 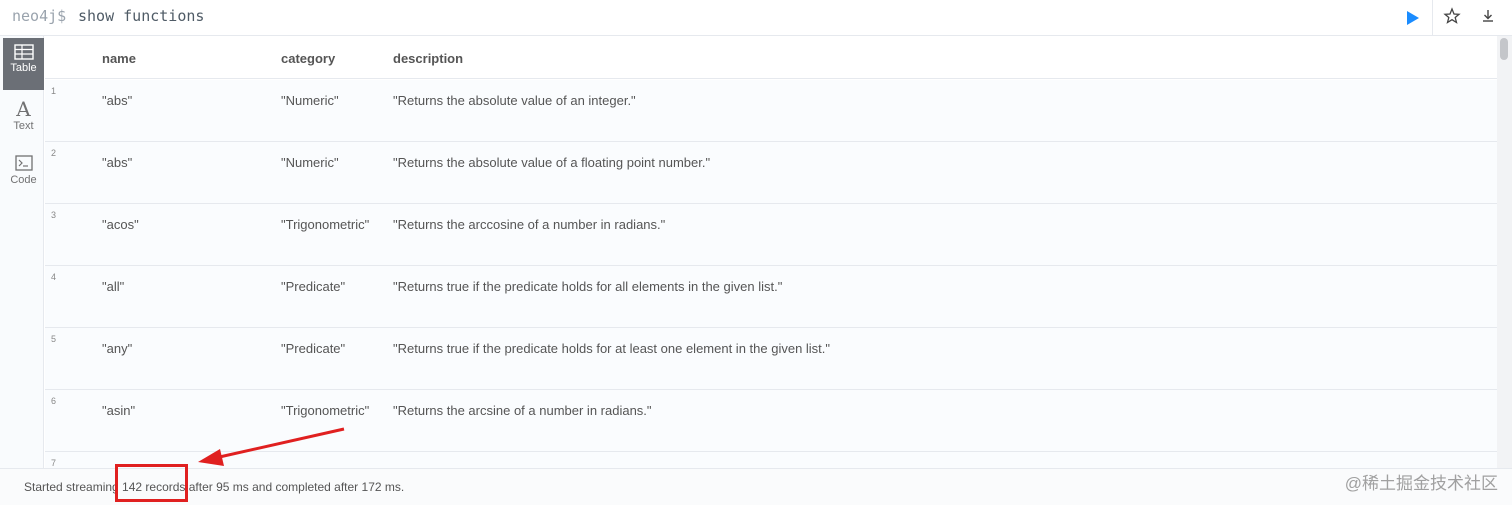 I want to click on column-header-category: category, so click(x=308, y=58).